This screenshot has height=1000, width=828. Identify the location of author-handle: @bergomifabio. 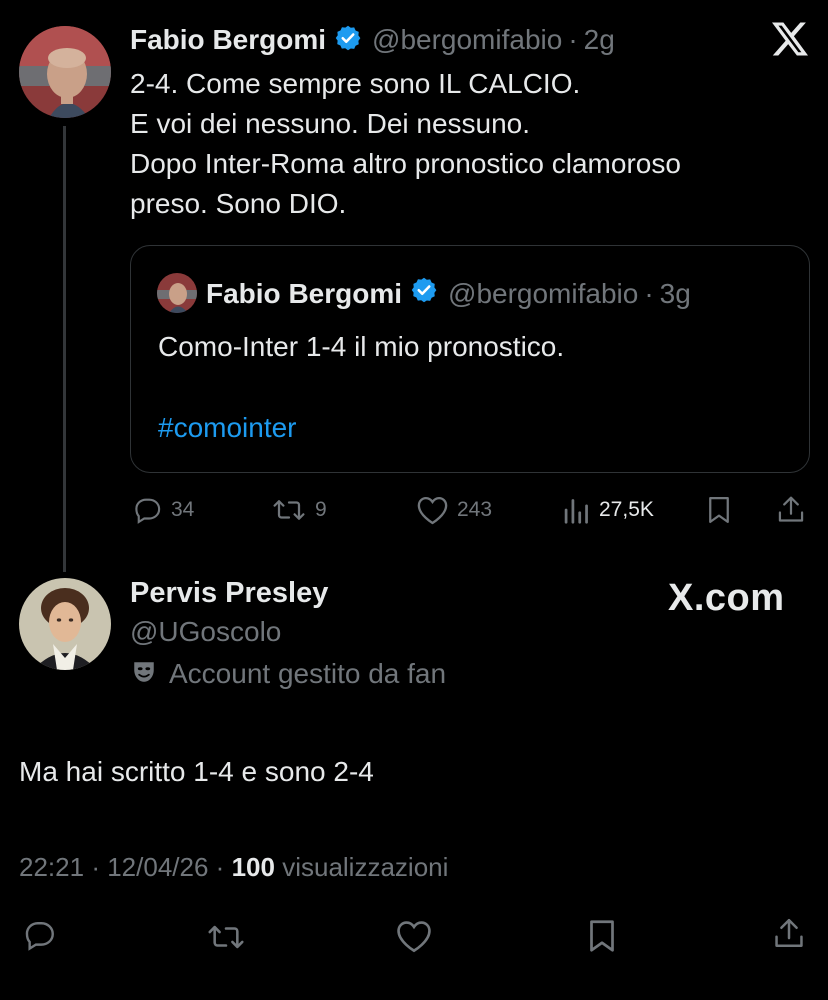
(467, 40).